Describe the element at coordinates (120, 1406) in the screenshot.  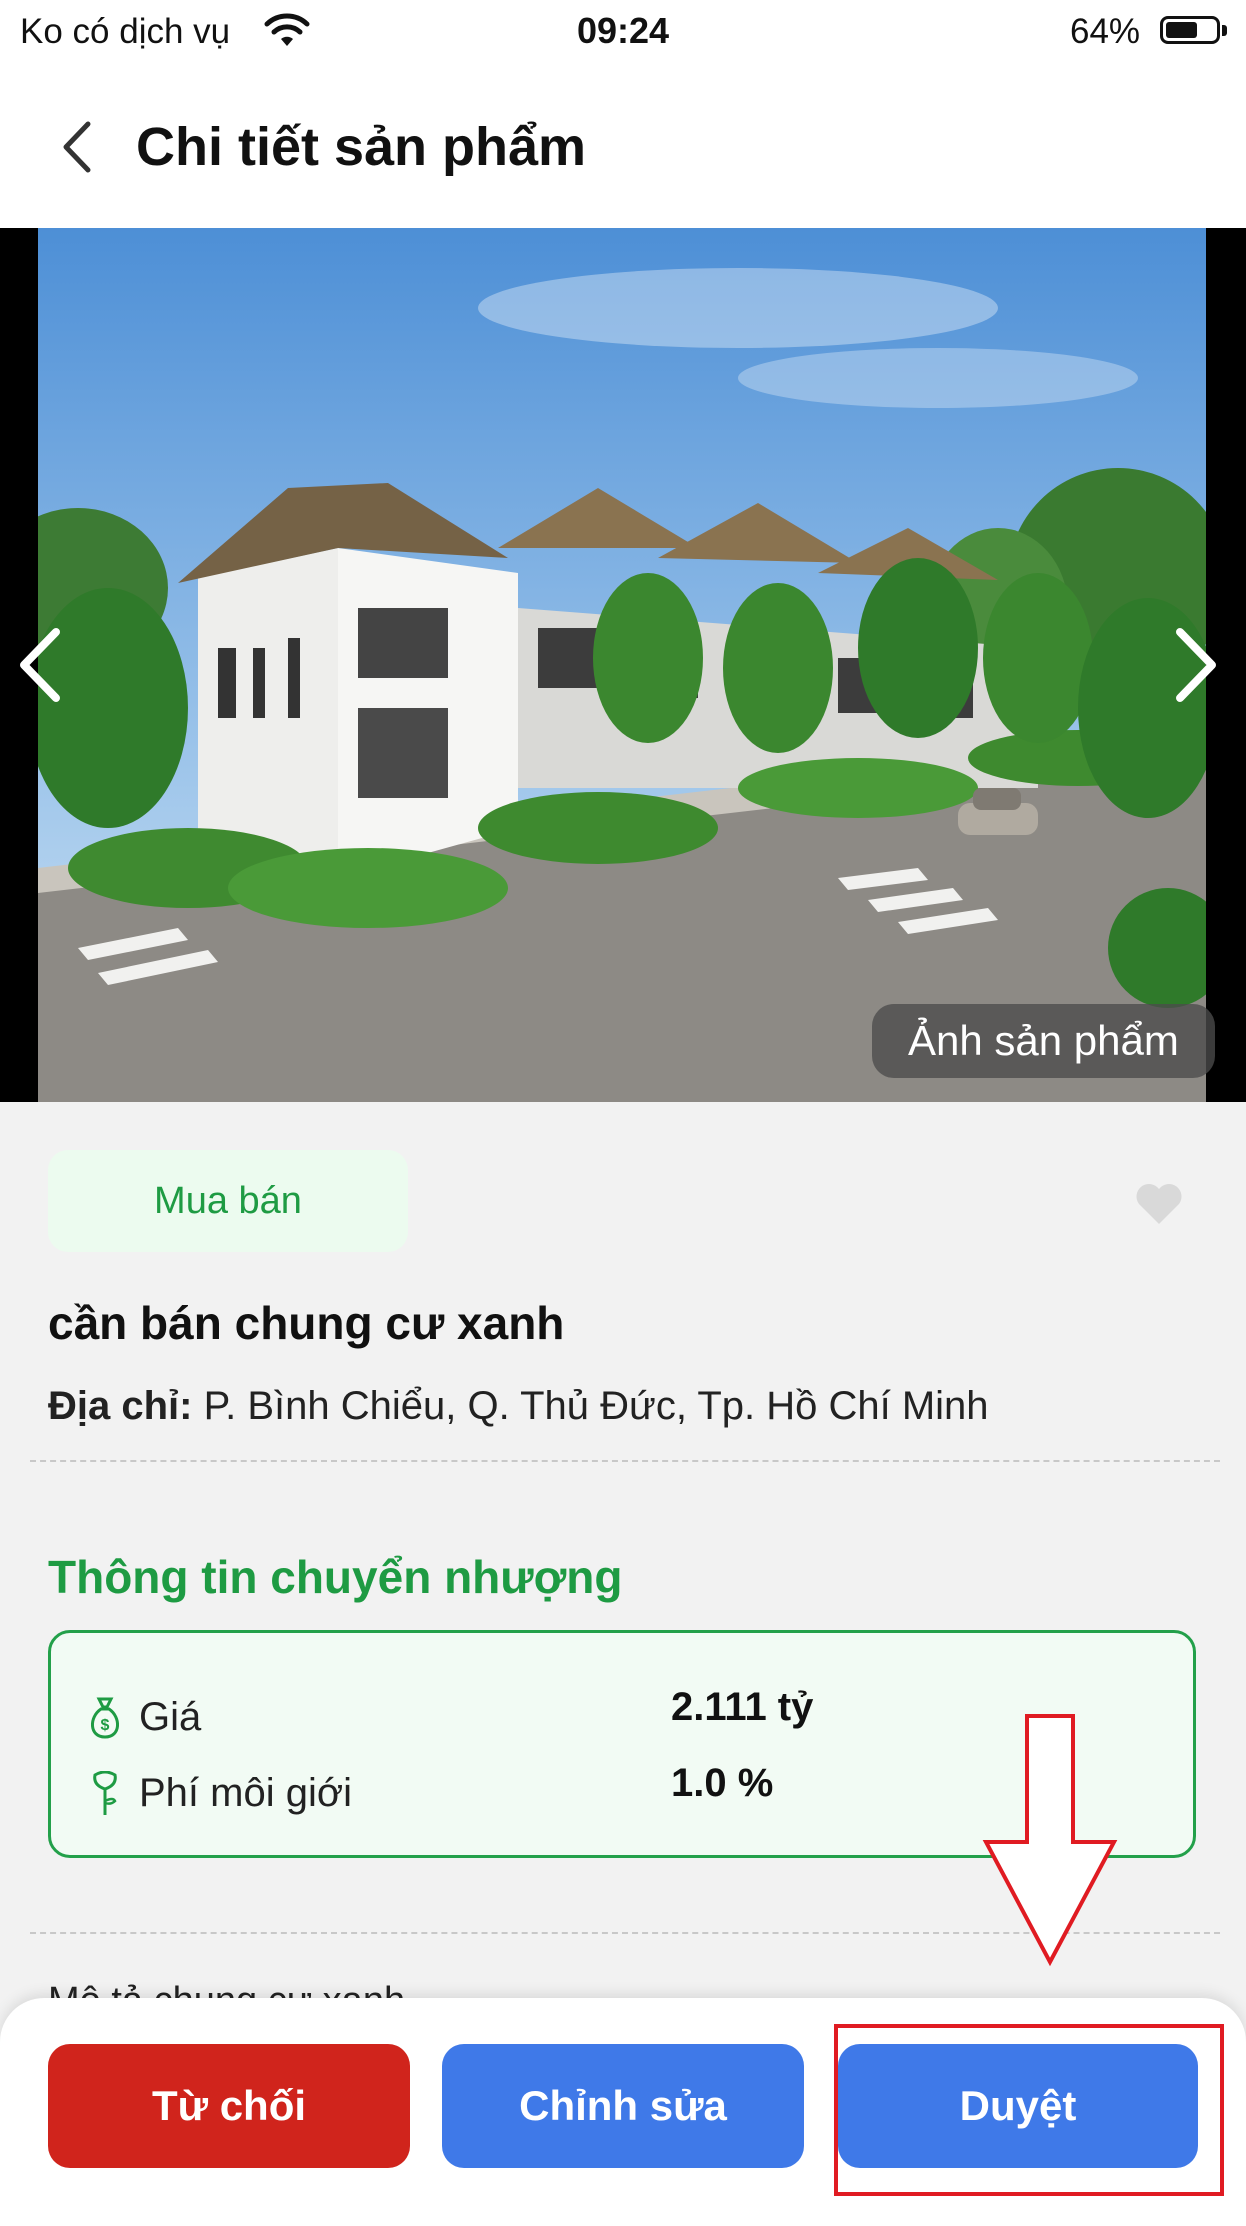
I see `address-label: Địa chỉ:` at that location.